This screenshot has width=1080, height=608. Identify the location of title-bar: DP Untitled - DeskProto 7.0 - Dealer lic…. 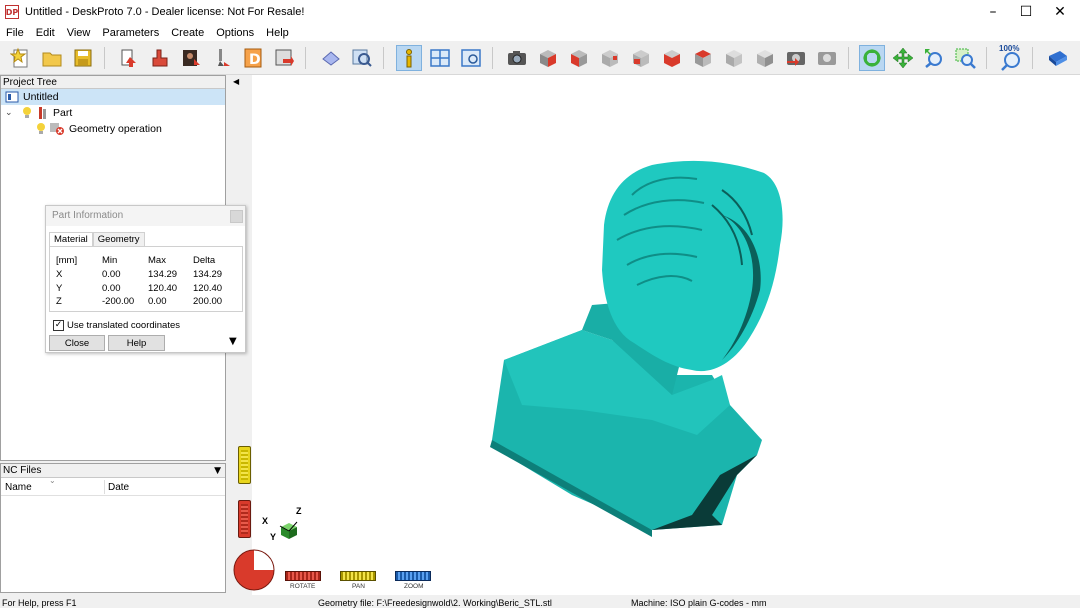
(540, 12).